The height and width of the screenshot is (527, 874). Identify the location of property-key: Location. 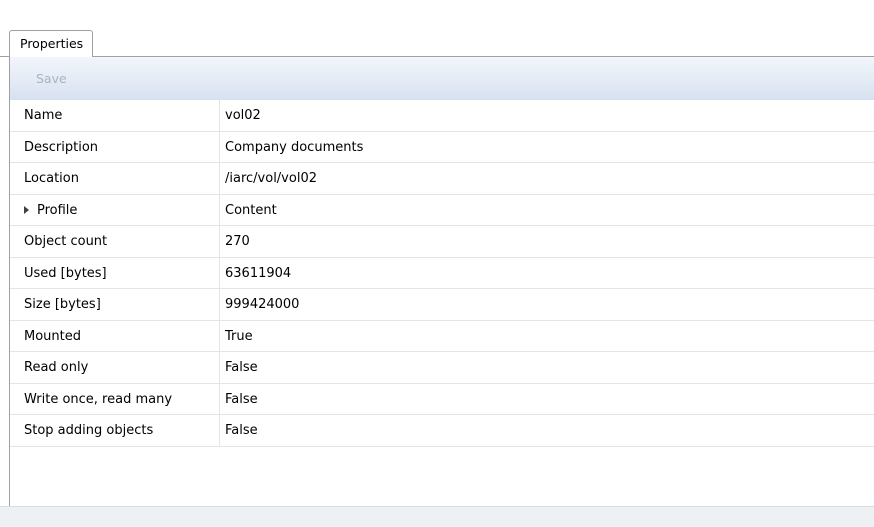
(115, 178).